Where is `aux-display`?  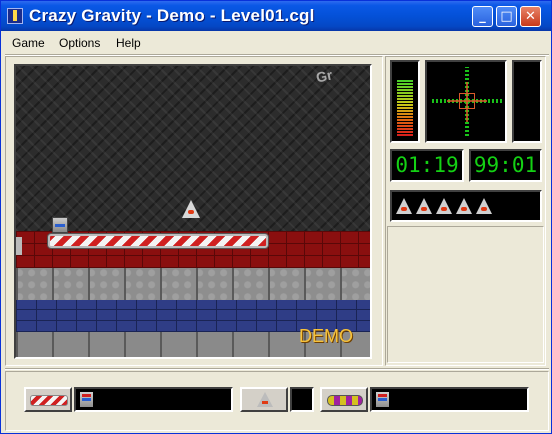 aux-display is located at coordinates (527, 101).